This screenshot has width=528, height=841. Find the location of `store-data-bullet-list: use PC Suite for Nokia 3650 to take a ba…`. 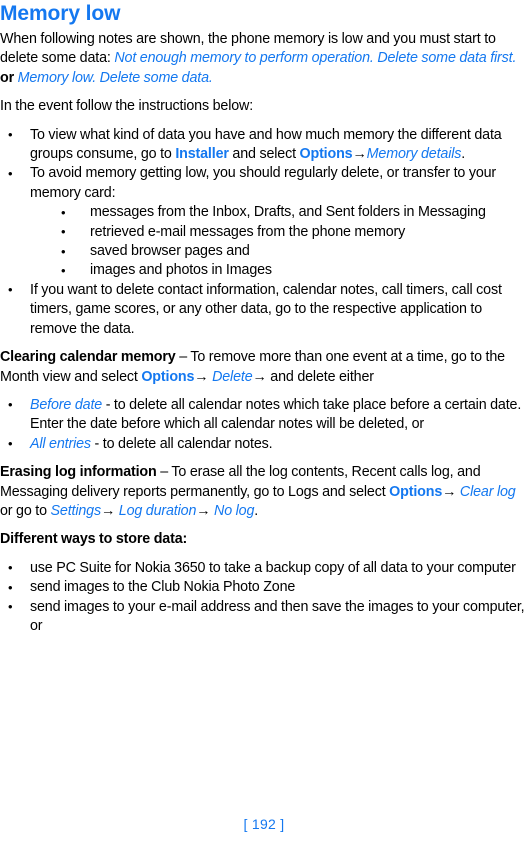

store-data-bullet-list: use PC Suite for Nokia 3650 to take a ba… is located at coordinates (263, 597).